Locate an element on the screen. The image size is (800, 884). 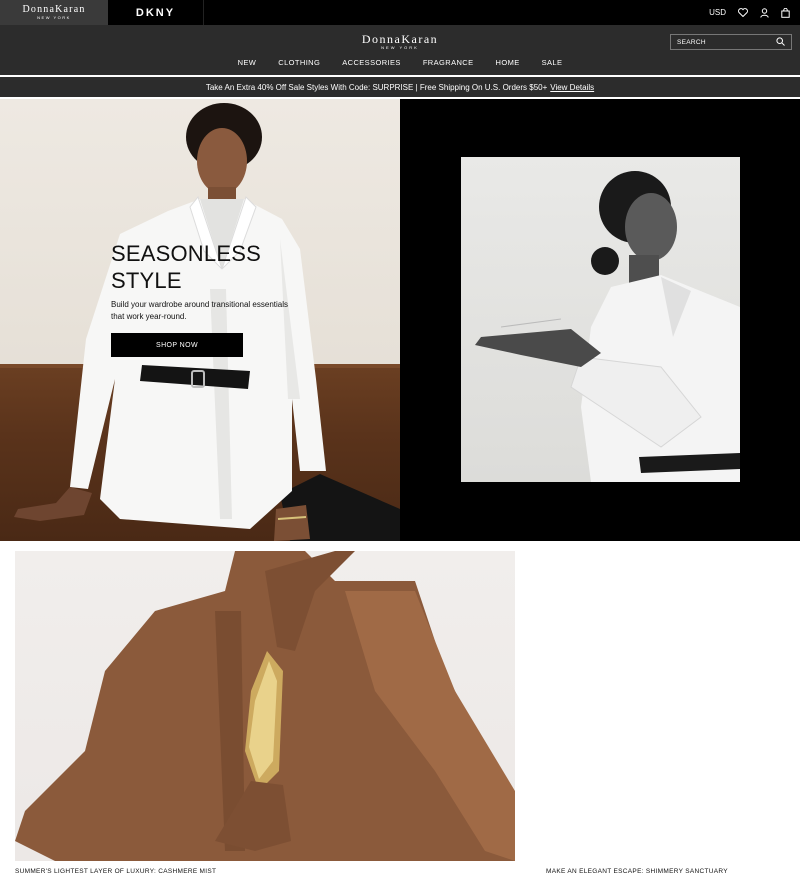
dkny-brand-tab: DKNY is located at coordinates (156, 12).